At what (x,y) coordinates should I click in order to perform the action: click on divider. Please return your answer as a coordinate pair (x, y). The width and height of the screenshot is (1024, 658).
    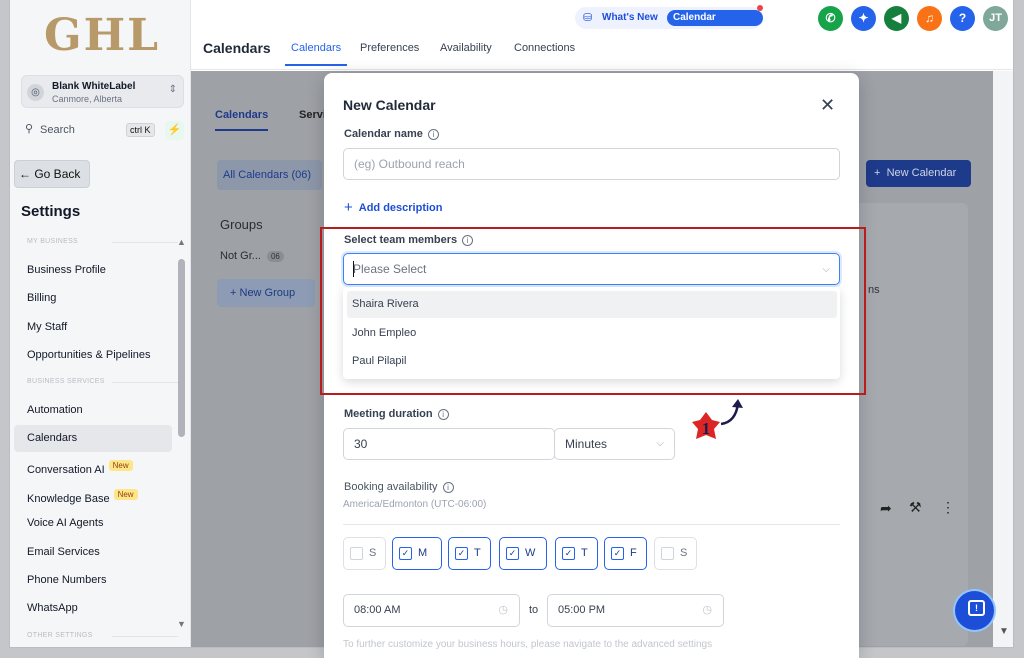
    Looking at the image, I should click on (591, 524).